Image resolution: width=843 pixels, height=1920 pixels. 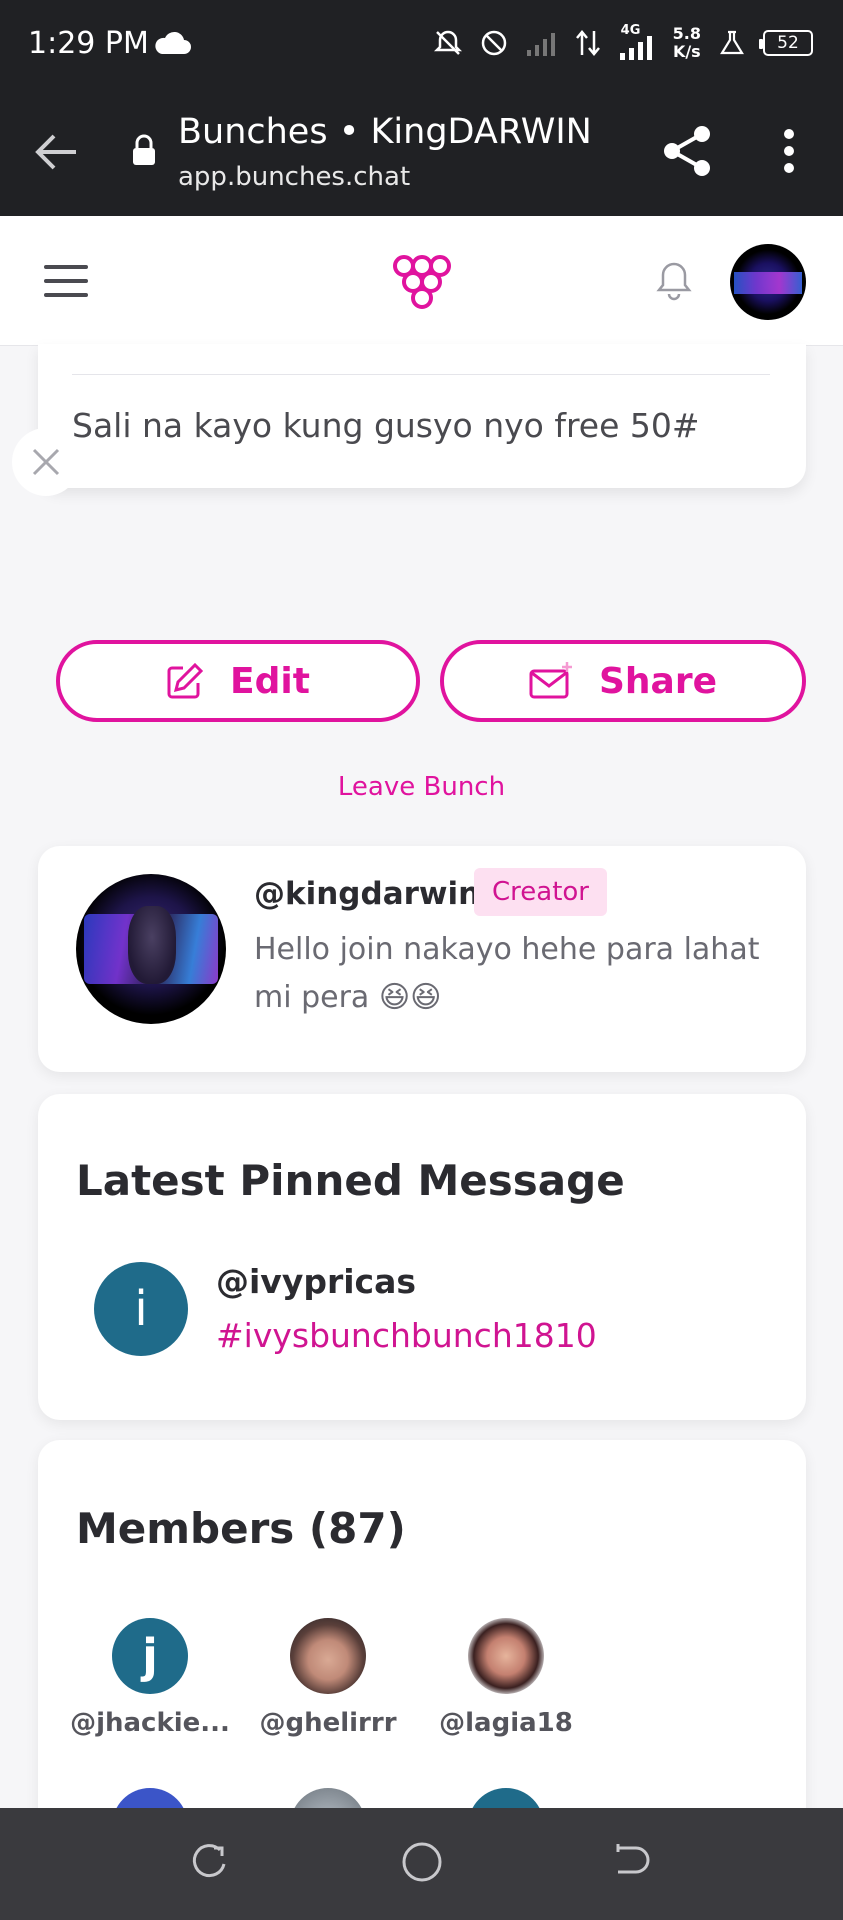 What do you see at coordinates (421, 43) in the screenshot?
I see `status-bar: 1:29 PM 4G 5.8 K/s 52` at bounding box center [421, 43].